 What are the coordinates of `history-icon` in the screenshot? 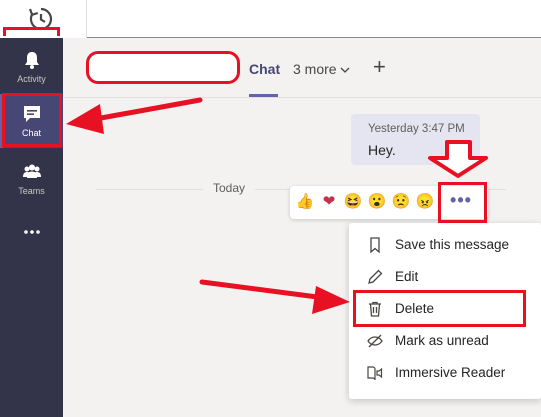 It's located at (40, 19).